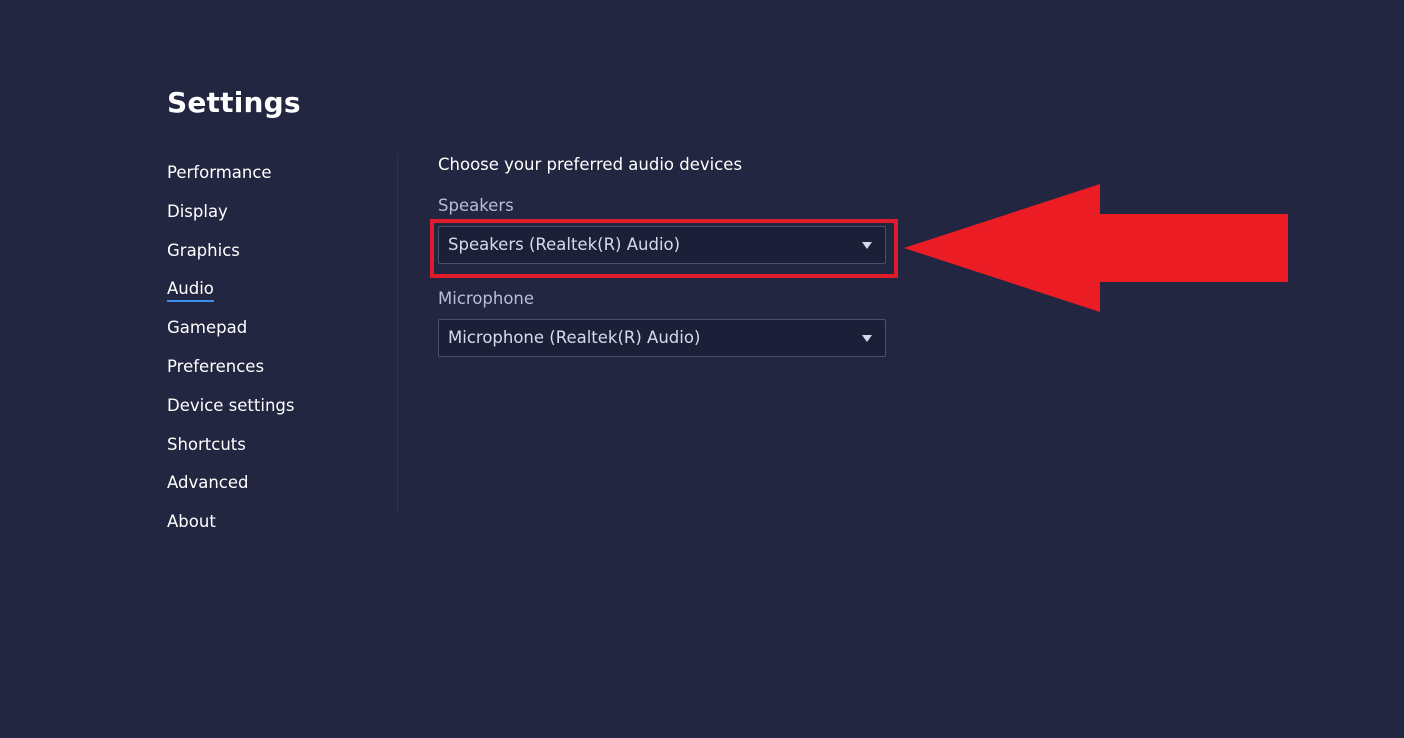 The height and width of the screenshot is (738, 1404). What do you see at coordinates (486, 298) in the screenshot?
I see `microphone-label: Microphone` at bounding box center [486, 298].